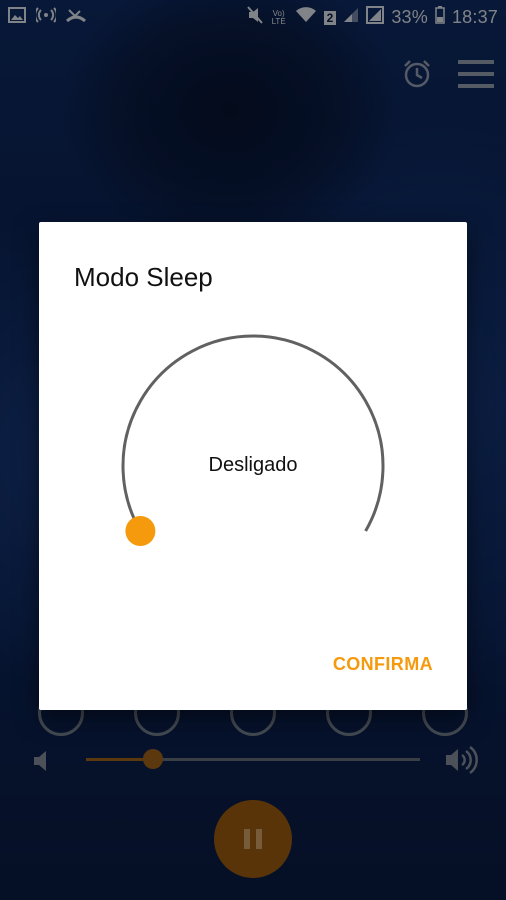  Describe the element at coordinates (383, 664) in the screenshot. I see `confirm-button: CONFIRMA` at that location.